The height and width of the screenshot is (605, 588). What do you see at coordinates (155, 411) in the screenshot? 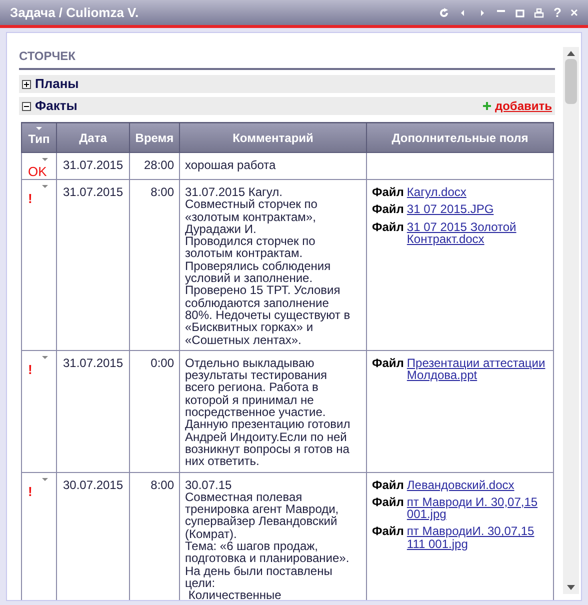
I see `time-cell: 0:00` at bounding box center [155, 411].